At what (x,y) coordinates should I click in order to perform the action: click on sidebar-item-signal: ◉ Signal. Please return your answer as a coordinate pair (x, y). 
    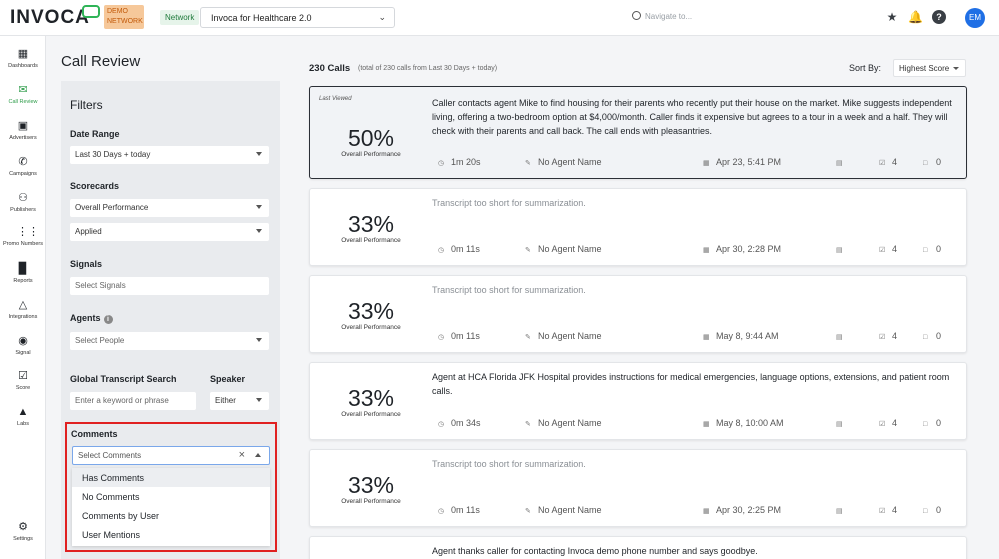
    Looking at the image, I should click on (23, 345).